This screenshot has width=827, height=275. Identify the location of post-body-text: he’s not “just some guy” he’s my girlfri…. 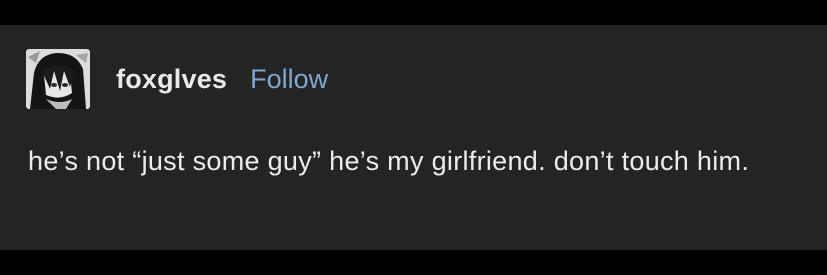
(389, 161).